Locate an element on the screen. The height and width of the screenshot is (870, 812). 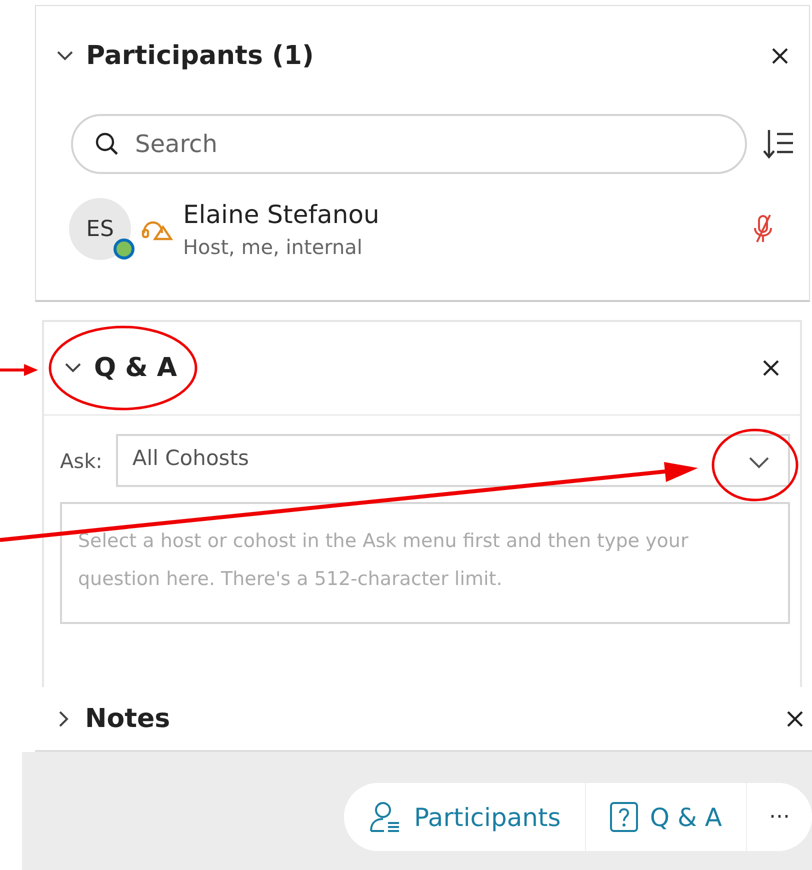
participant-role: Host, me, internal is located at coordinates (273, 246).